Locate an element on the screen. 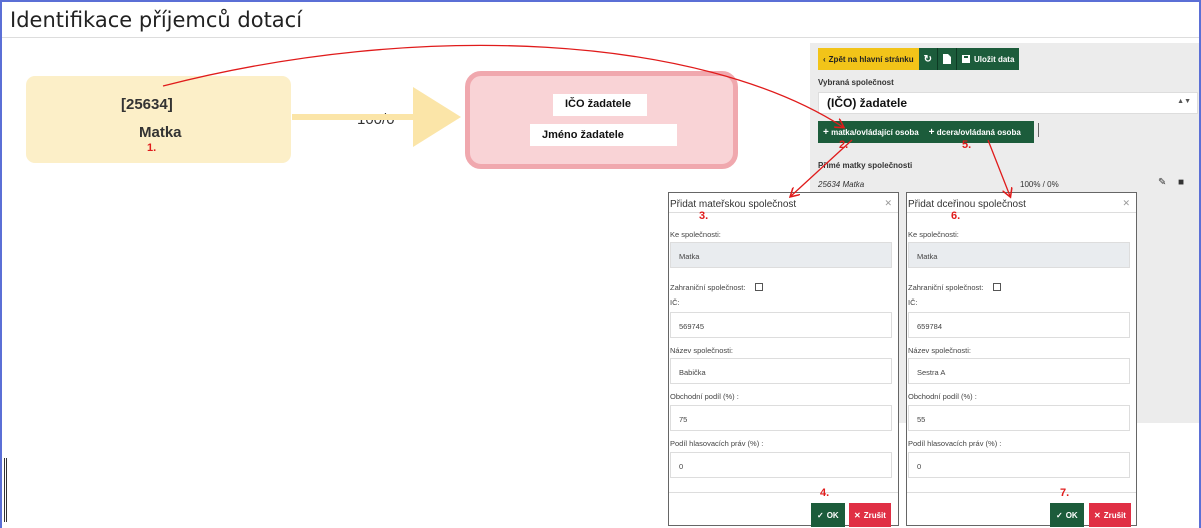 Image resolution: width=1201 pixels, height=528 pixels. toolbar: ‹ Zpět na hlavní stránku ↻ Uložit data is located at coordinates (919, 59).